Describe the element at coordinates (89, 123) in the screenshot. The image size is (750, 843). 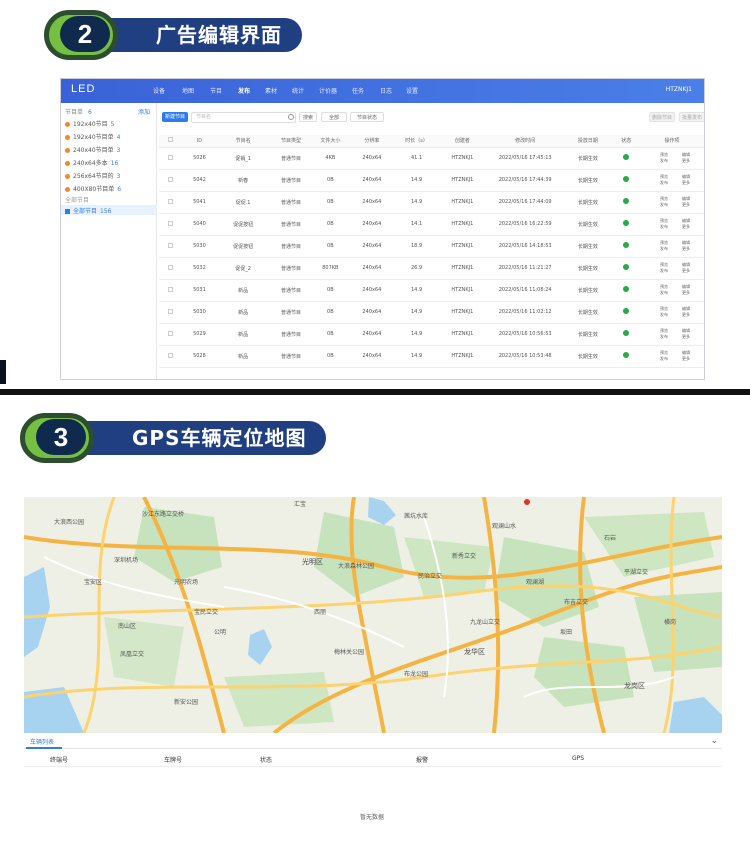
I see `sidebar-item: 192x40节目 5` at that location.